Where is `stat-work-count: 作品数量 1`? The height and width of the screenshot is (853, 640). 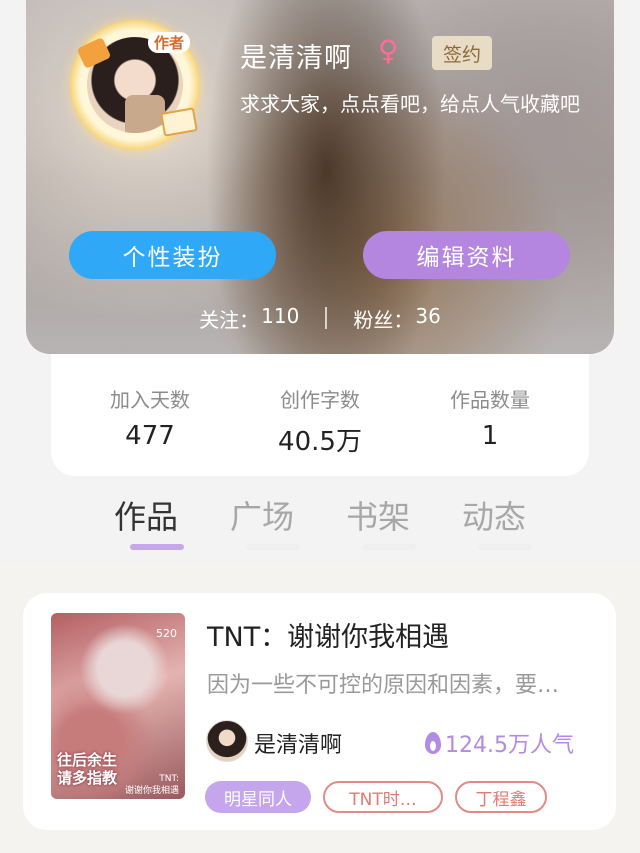 stat-work-count: 作品数量 1 is located at coordinates (490, 417).